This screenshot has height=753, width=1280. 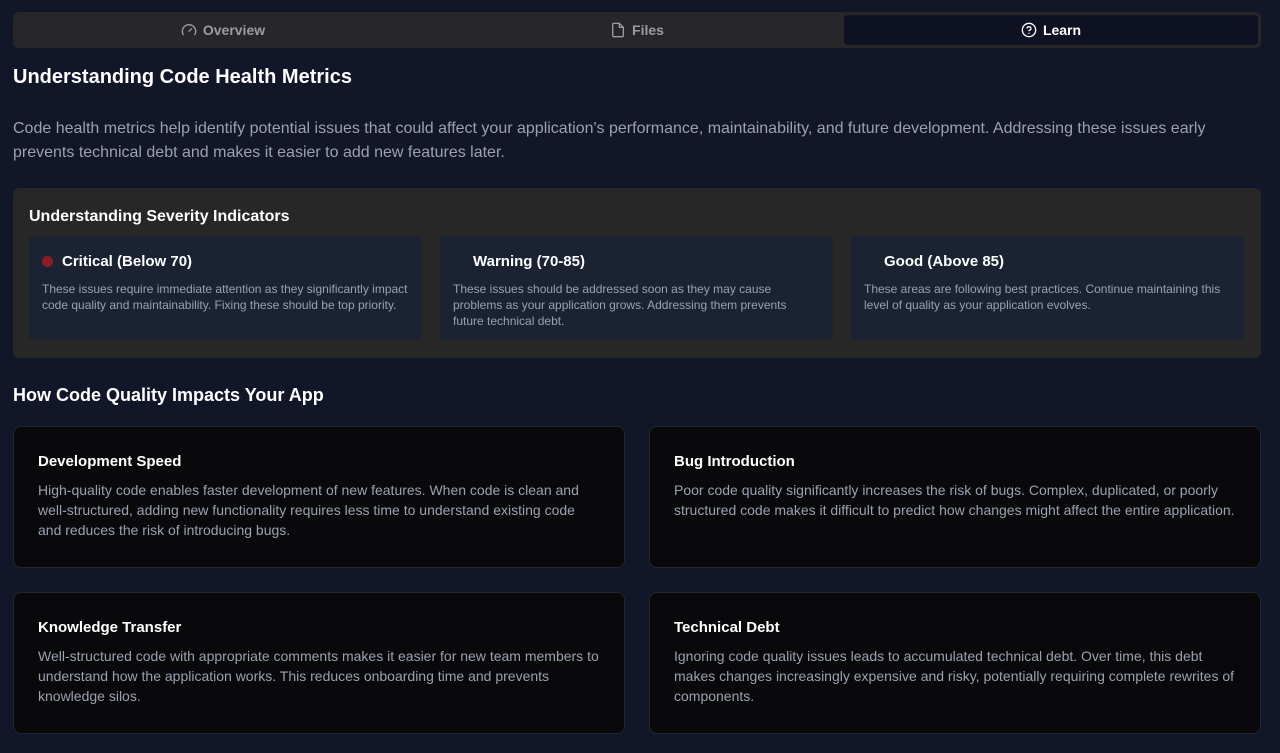 I want to click on impact-card-title: Bug Introduction, so click(x=734, y=461).